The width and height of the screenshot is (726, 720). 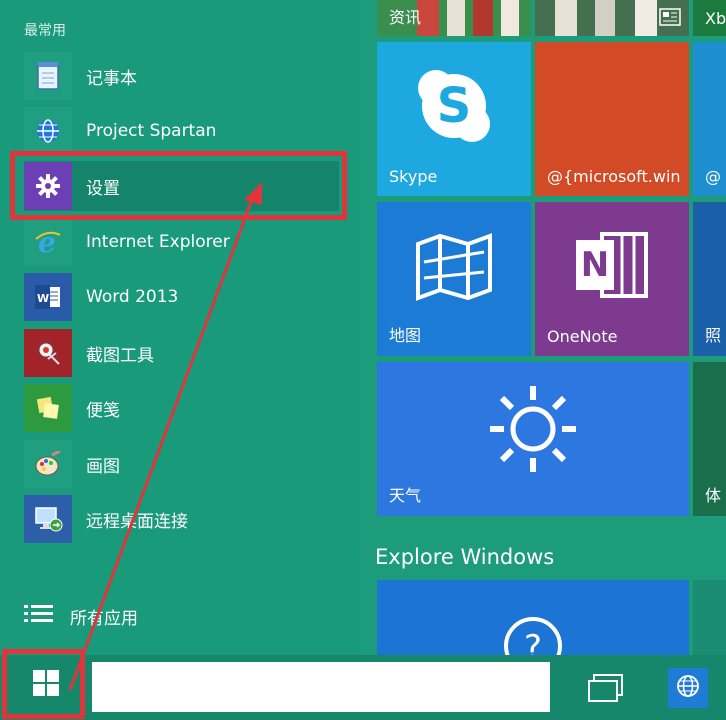 What do you see at coordinates (612, 265) in the screenshot?
I see `onenote-icon: N` at bounding box center [612, 265].